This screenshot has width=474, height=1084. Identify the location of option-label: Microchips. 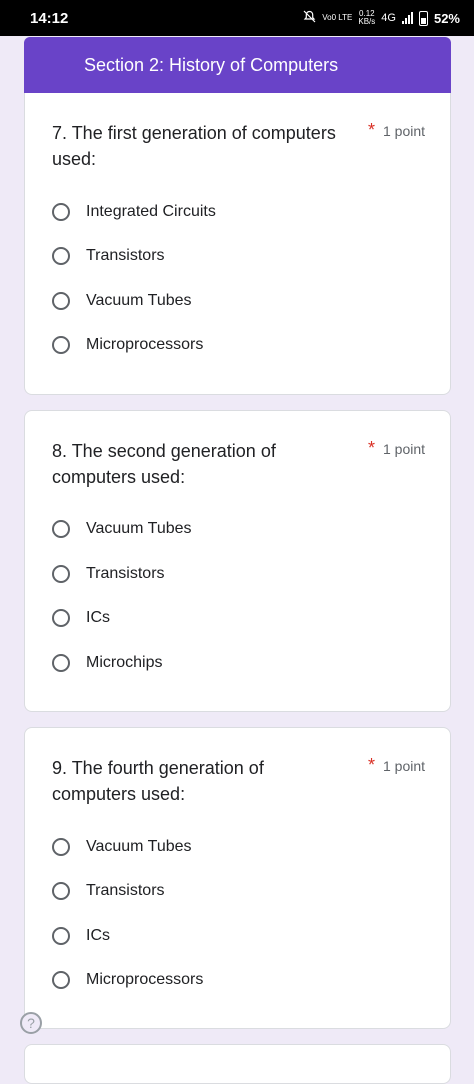
(124, 662).